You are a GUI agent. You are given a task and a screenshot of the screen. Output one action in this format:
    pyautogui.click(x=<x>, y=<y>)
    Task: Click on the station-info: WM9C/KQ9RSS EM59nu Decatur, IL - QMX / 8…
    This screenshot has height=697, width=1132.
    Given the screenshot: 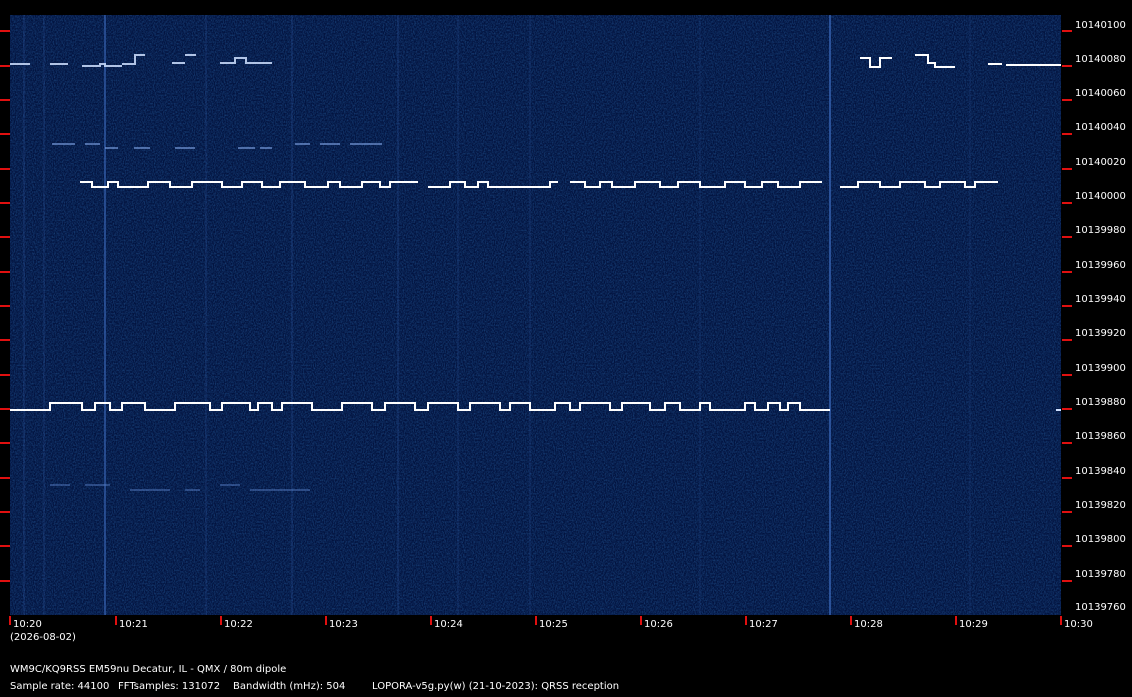 What is the action you would take?
    pyautogui.click(x=148, y=669)
    